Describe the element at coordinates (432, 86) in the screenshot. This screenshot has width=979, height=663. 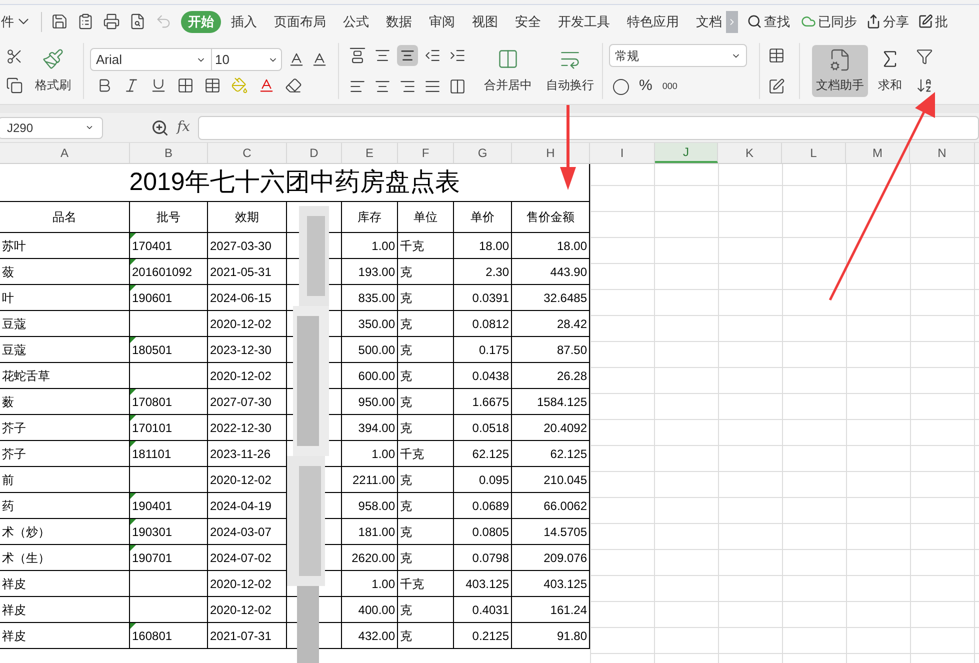
I see `justify-icon` at that location.